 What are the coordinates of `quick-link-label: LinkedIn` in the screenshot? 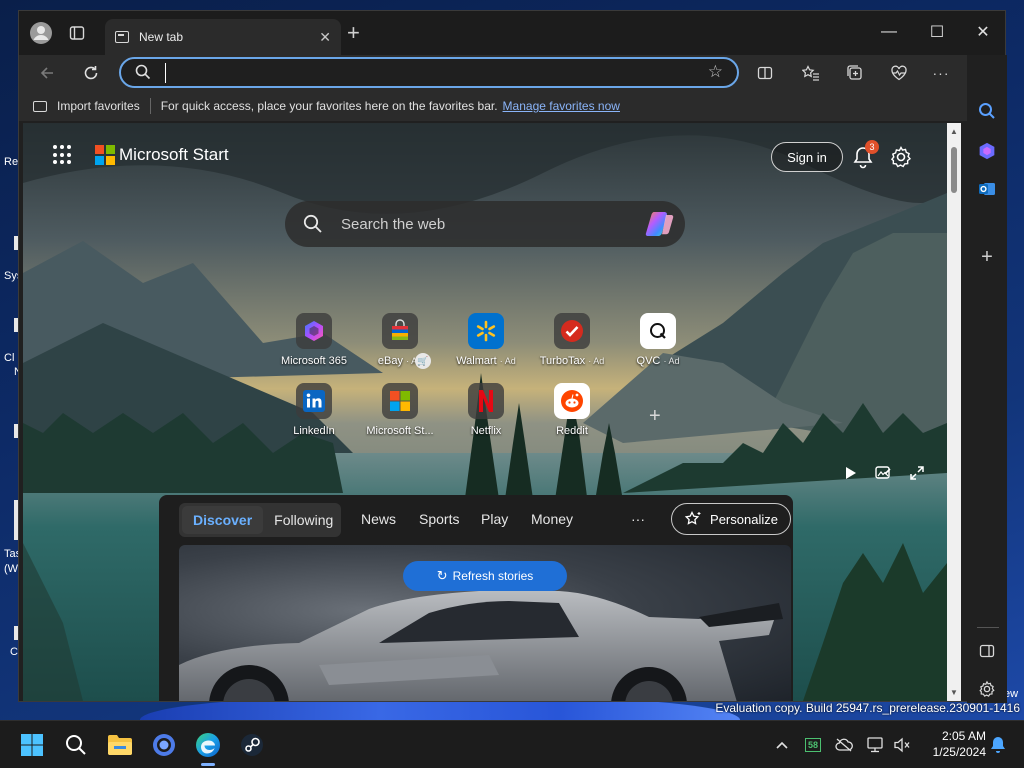 It's located at (314, 431).